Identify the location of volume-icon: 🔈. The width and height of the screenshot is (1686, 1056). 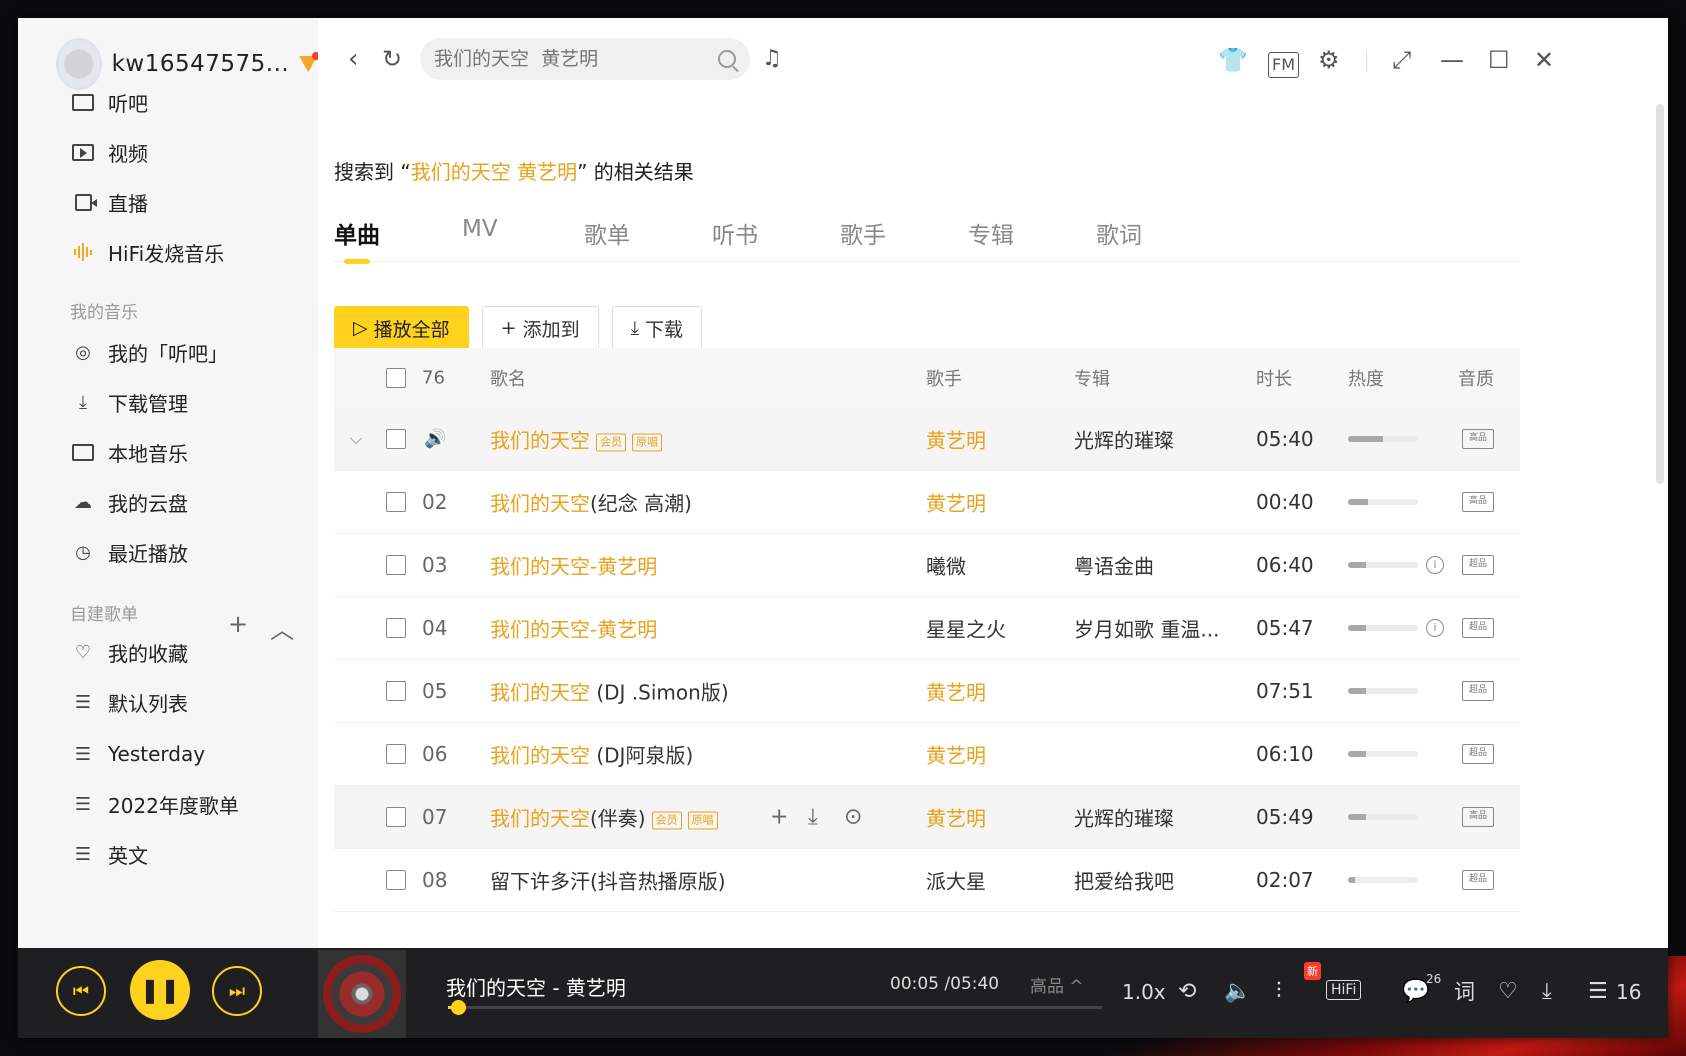
(1237, 992).